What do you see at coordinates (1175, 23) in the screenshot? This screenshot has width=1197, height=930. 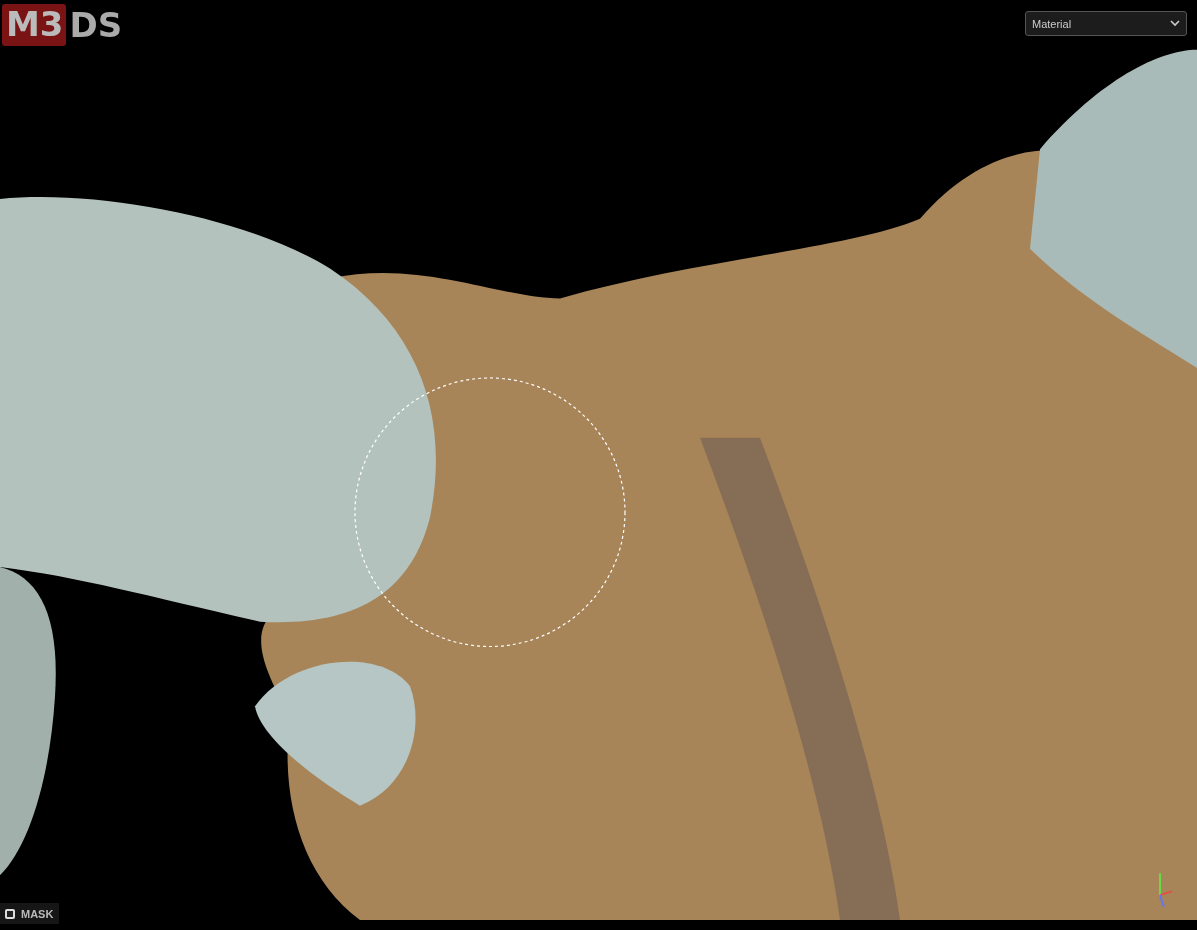 I see `chevron-down-icon` at bounding box center [1175, 23].